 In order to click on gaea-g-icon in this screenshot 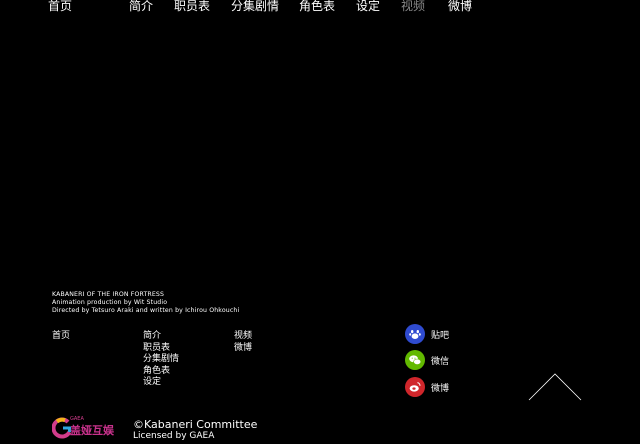, I will do `click(62, 428)`.